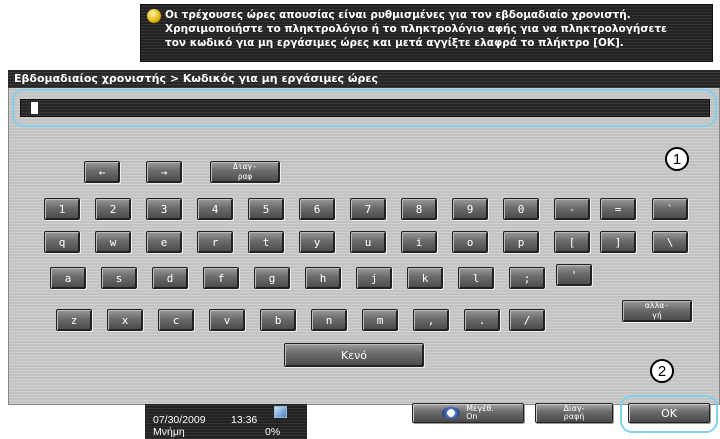 Image resolution: width=720 pixels, height=439 pixels. What do you see at coordinates (245, 176) in the screenshot?
I see `delete-key-label-2: ραφ` at bounding box center [245, 176].